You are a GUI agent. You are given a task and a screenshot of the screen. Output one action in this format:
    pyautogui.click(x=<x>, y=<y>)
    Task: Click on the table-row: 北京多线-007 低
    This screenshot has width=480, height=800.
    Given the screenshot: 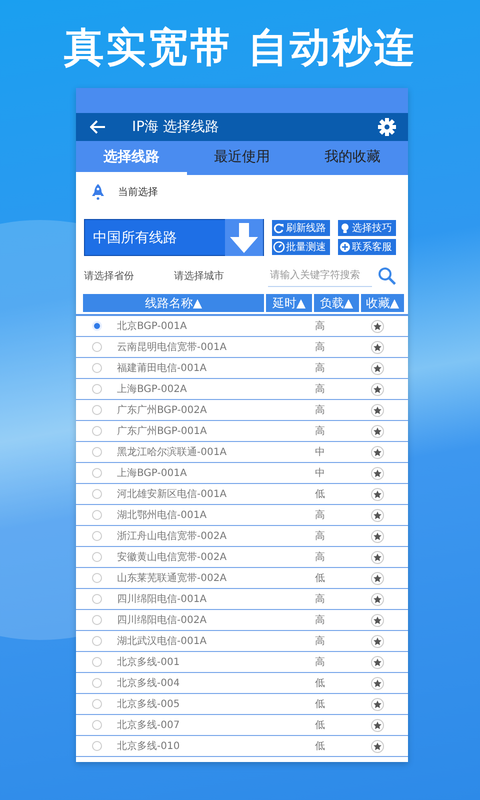 What is the action you would take?
    pyautogui.click(x=242, y=725)
    